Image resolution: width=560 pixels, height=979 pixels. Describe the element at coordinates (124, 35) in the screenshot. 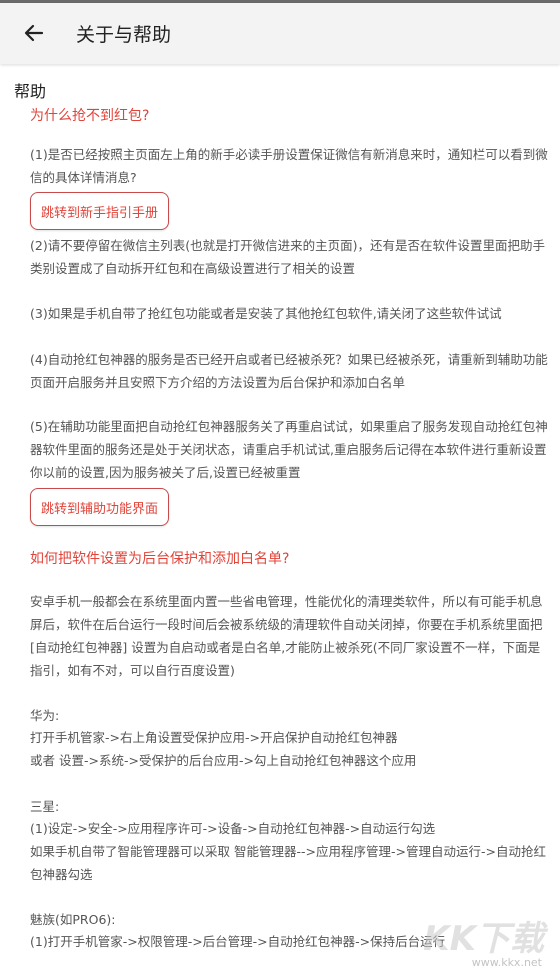

I see `page-title: 关于与帮助` at that location.